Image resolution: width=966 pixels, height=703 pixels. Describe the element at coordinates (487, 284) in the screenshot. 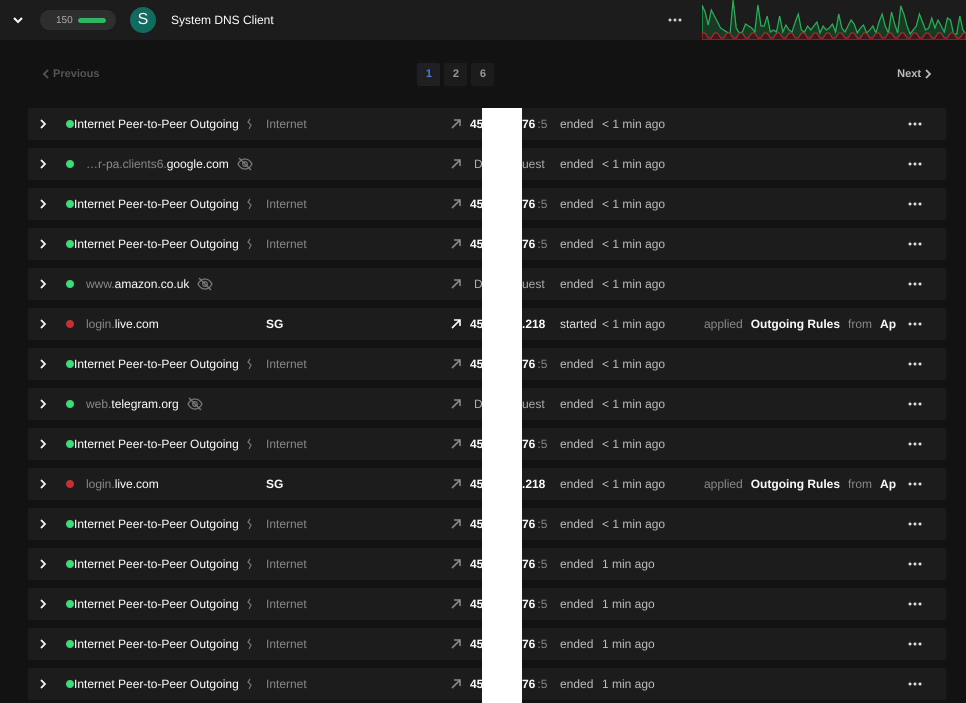

I see `connection-row: www.amazon.co.uk D uest ended < 1 min ago` at that location.